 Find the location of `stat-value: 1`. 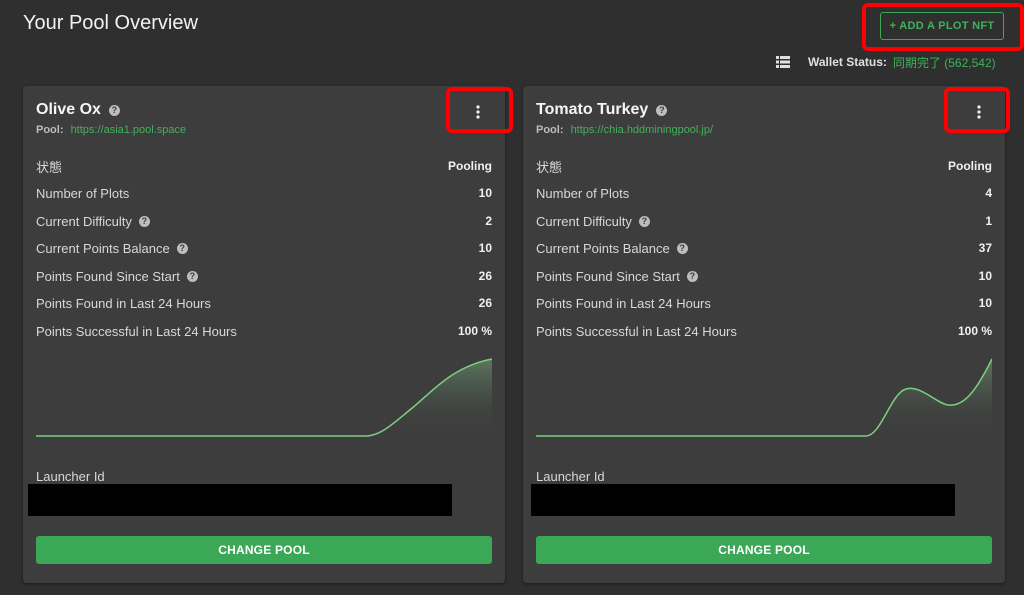

stat-value: 1 is located at coordinates (988, 221).